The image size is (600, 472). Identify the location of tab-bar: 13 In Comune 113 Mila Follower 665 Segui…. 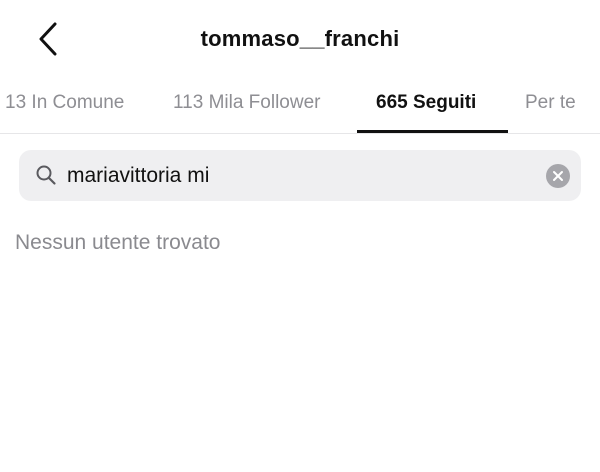
(300, 105).